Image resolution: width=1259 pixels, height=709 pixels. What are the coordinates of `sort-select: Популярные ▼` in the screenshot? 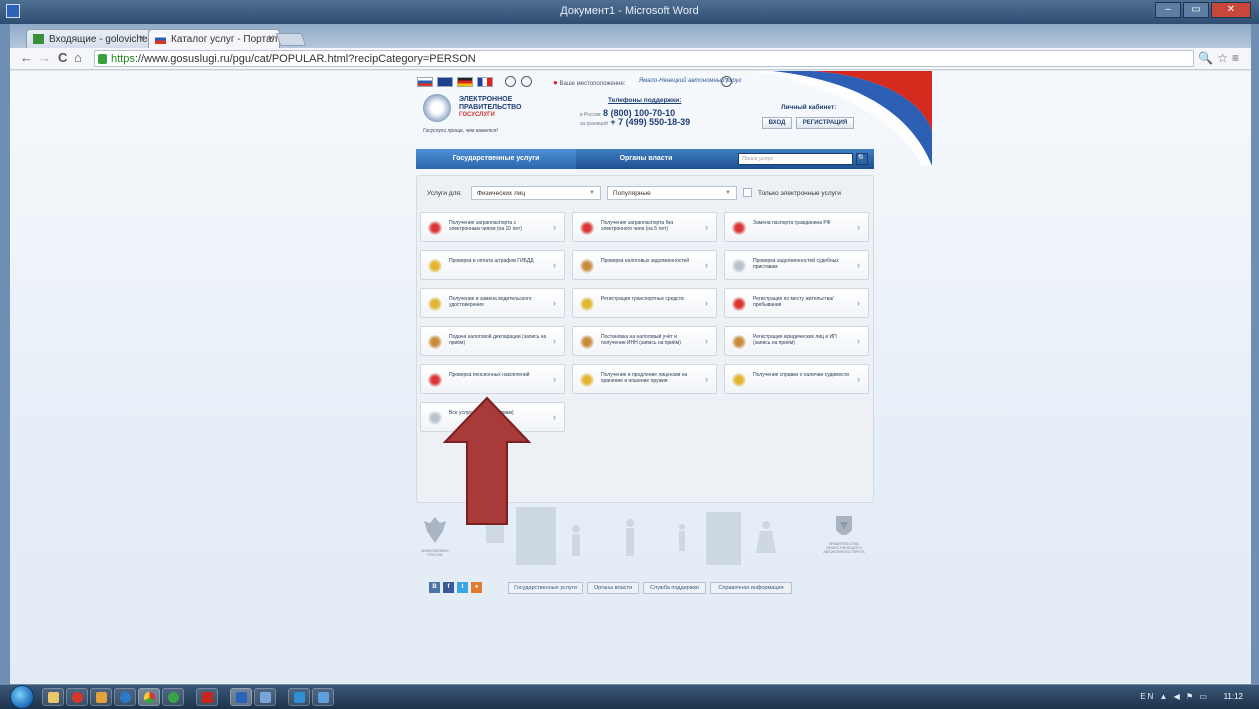 It's located at (672, 193).